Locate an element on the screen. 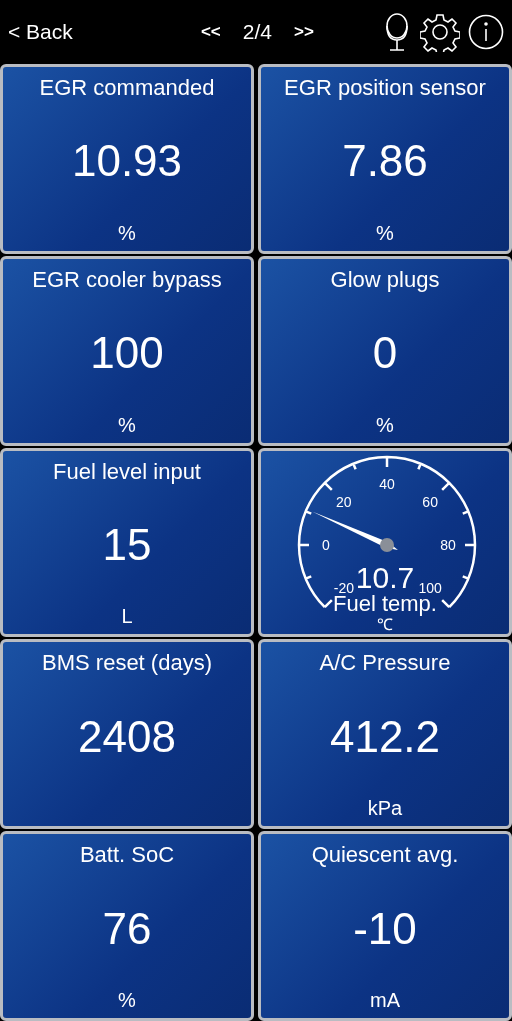  tile-title: Fuel level input is located at coordinates (127, 471).